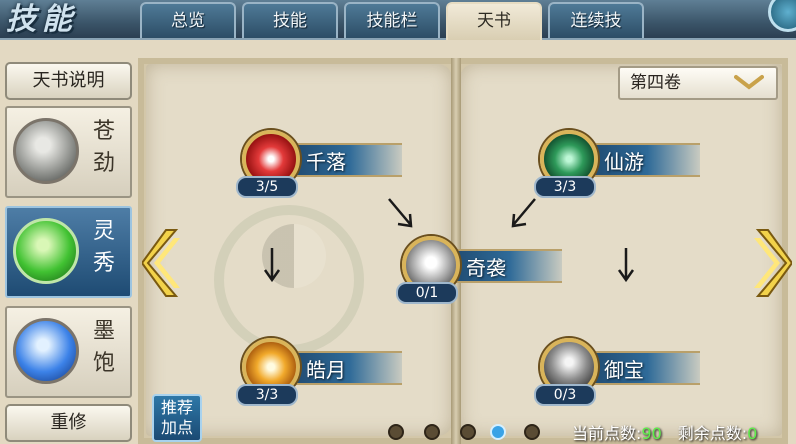 The width and height of the screenshot is (796, 444). What do you see at coordinates (752, 433) in the screenshot?
I see `remaining-points-value: 0` at bounding box center [752, 433].